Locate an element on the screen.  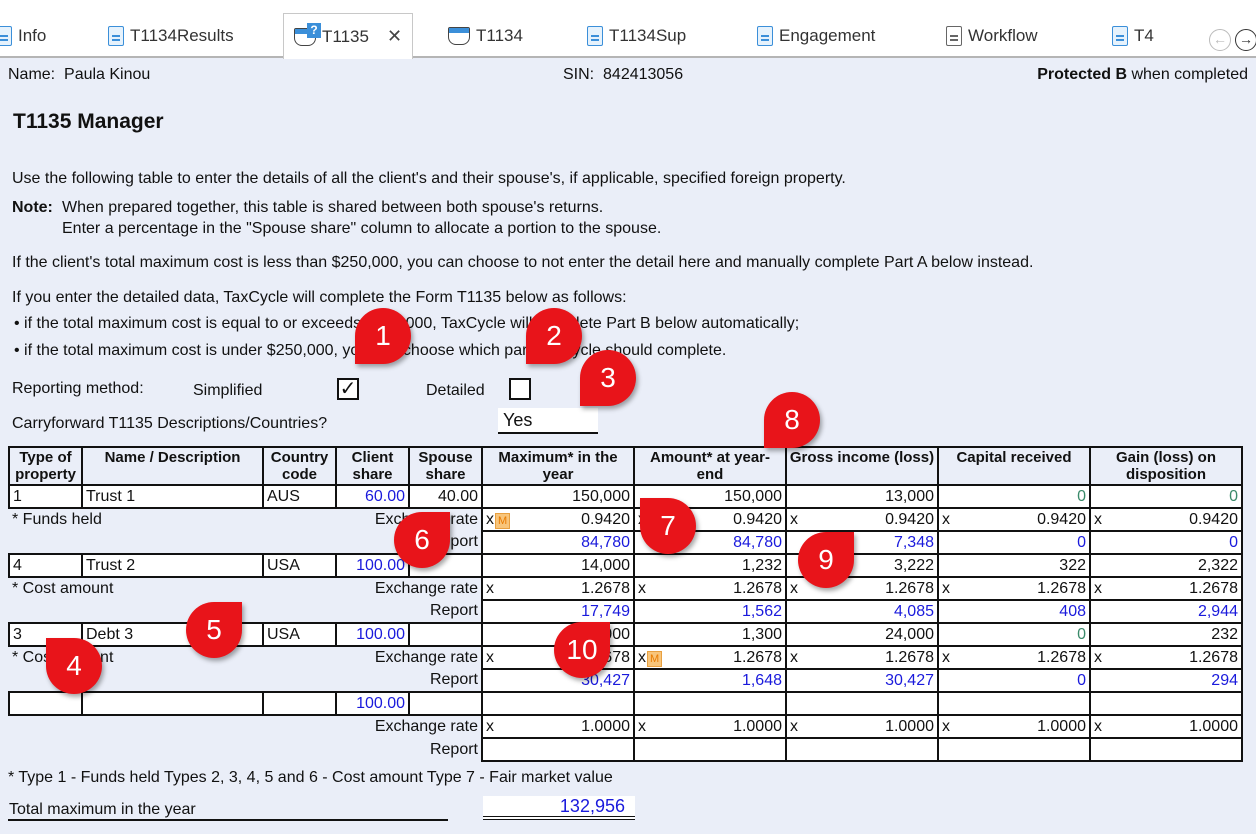
col-maximum: Maximum* in the year is located at coordinates (558, 466).